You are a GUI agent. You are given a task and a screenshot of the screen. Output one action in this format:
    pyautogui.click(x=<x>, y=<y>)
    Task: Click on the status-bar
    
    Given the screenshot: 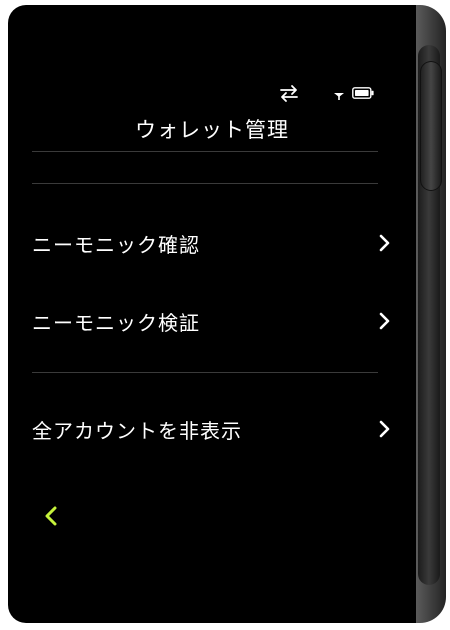 What is the action you would take?
    pyautogui.click(x=212, y=95)
    